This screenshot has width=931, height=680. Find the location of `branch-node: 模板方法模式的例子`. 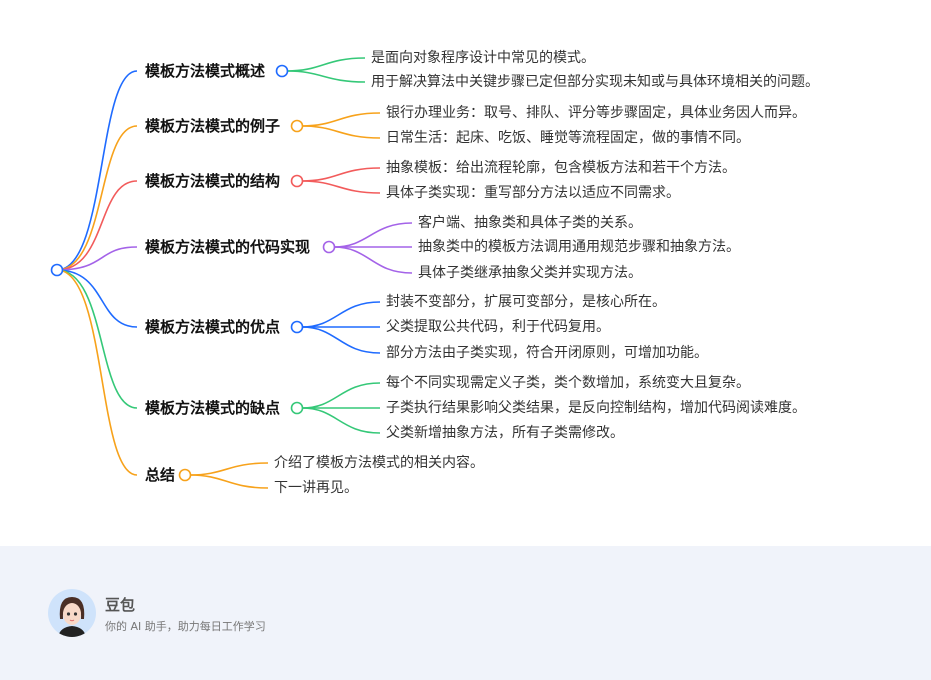

branch-node: 模板方法模式的例子 is located at coordinates (212, 126).